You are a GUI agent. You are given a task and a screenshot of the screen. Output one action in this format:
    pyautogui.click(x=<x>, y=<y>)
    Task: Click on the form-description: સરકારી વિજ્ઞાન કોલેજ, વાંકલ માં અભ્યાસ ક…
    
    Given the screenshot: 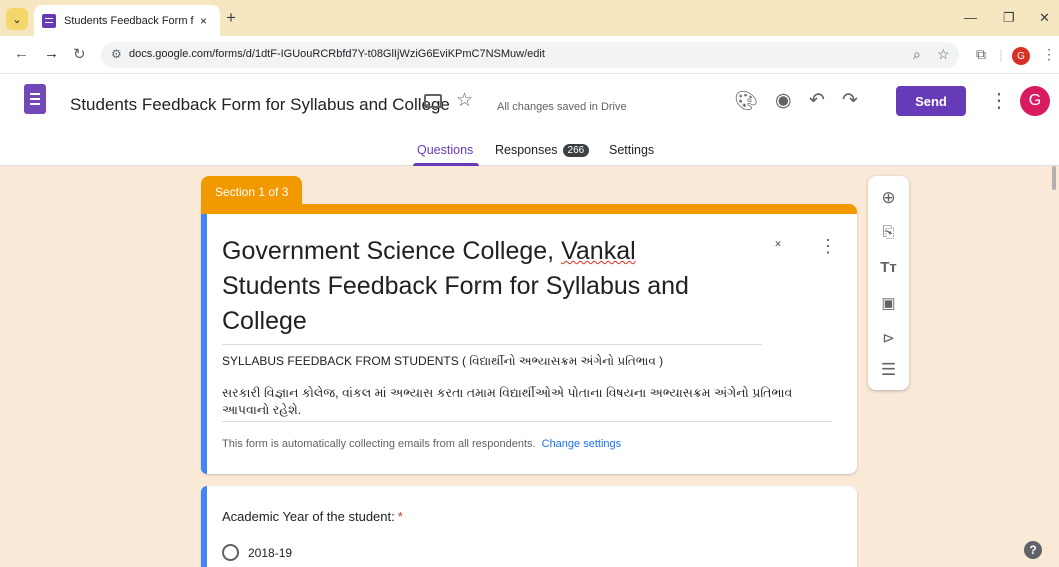 What is the action you would take?
    pyautogui.click(x=527, y=403)
    